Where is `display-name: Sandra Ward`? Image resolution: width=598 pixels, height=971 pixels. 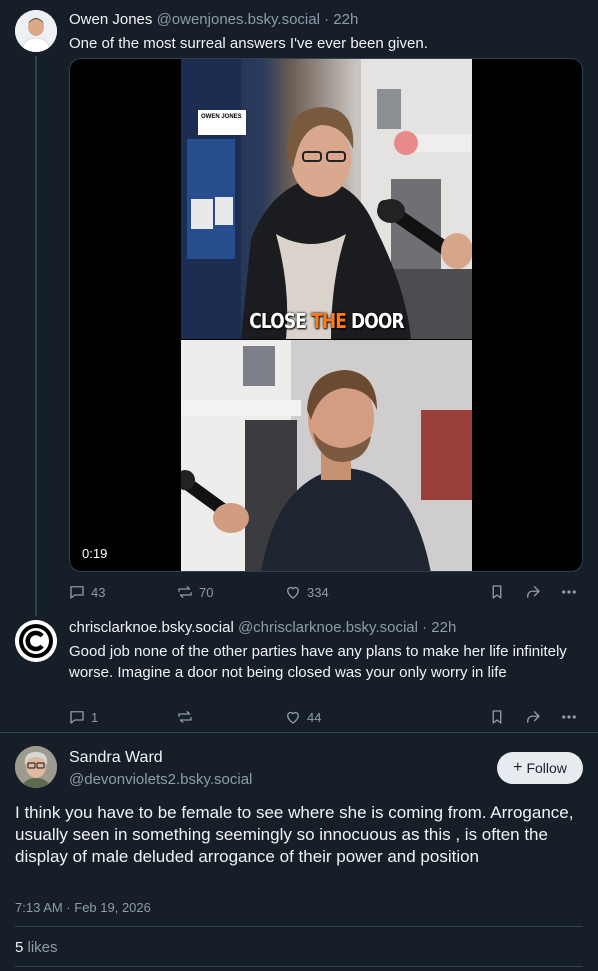
display-name: Sandra Ward is located at coordinates (116, 758).